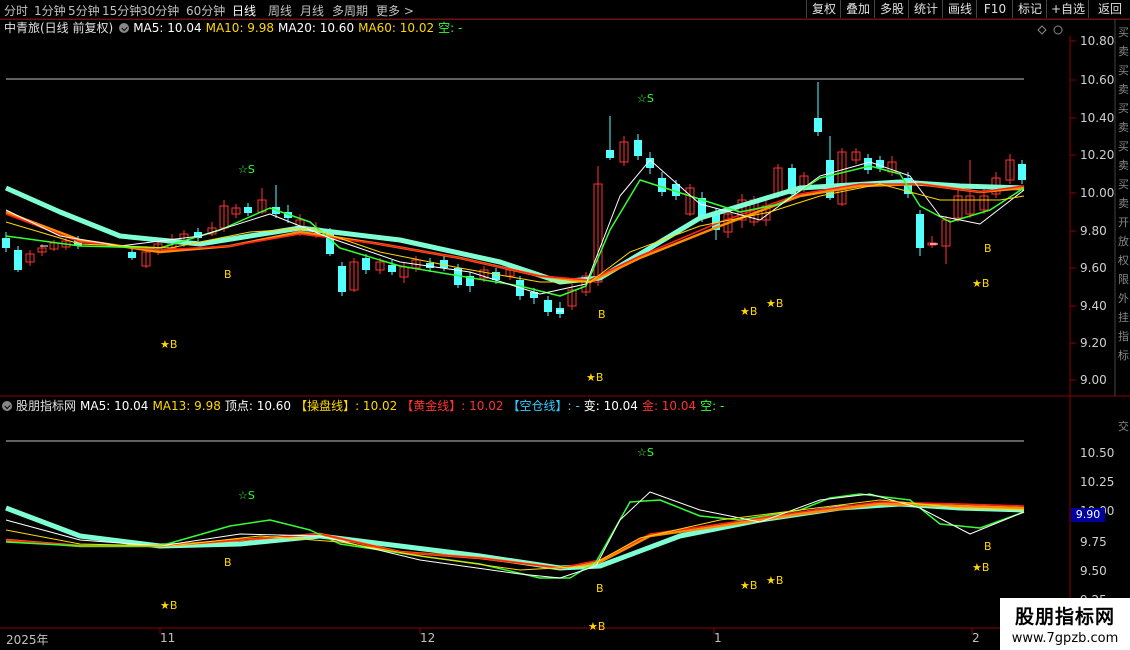 The width and height of the screenshot is (1130, 650). I want to click on current-value-badge: 9.90, so click(1088, 515).